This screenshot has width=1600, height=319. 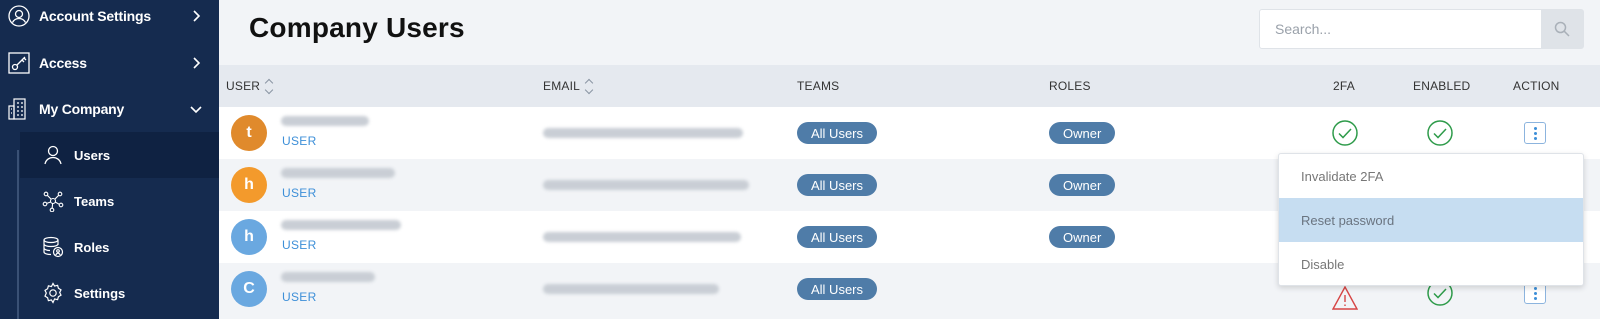 I want to click on action-menu: Invalidate 2FA Reset password Disable, so click(x=1431, y=219).